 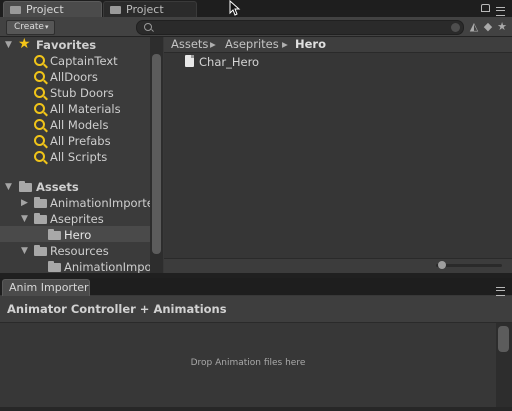 I want to click on file-icon, so click(x=189, y=61).